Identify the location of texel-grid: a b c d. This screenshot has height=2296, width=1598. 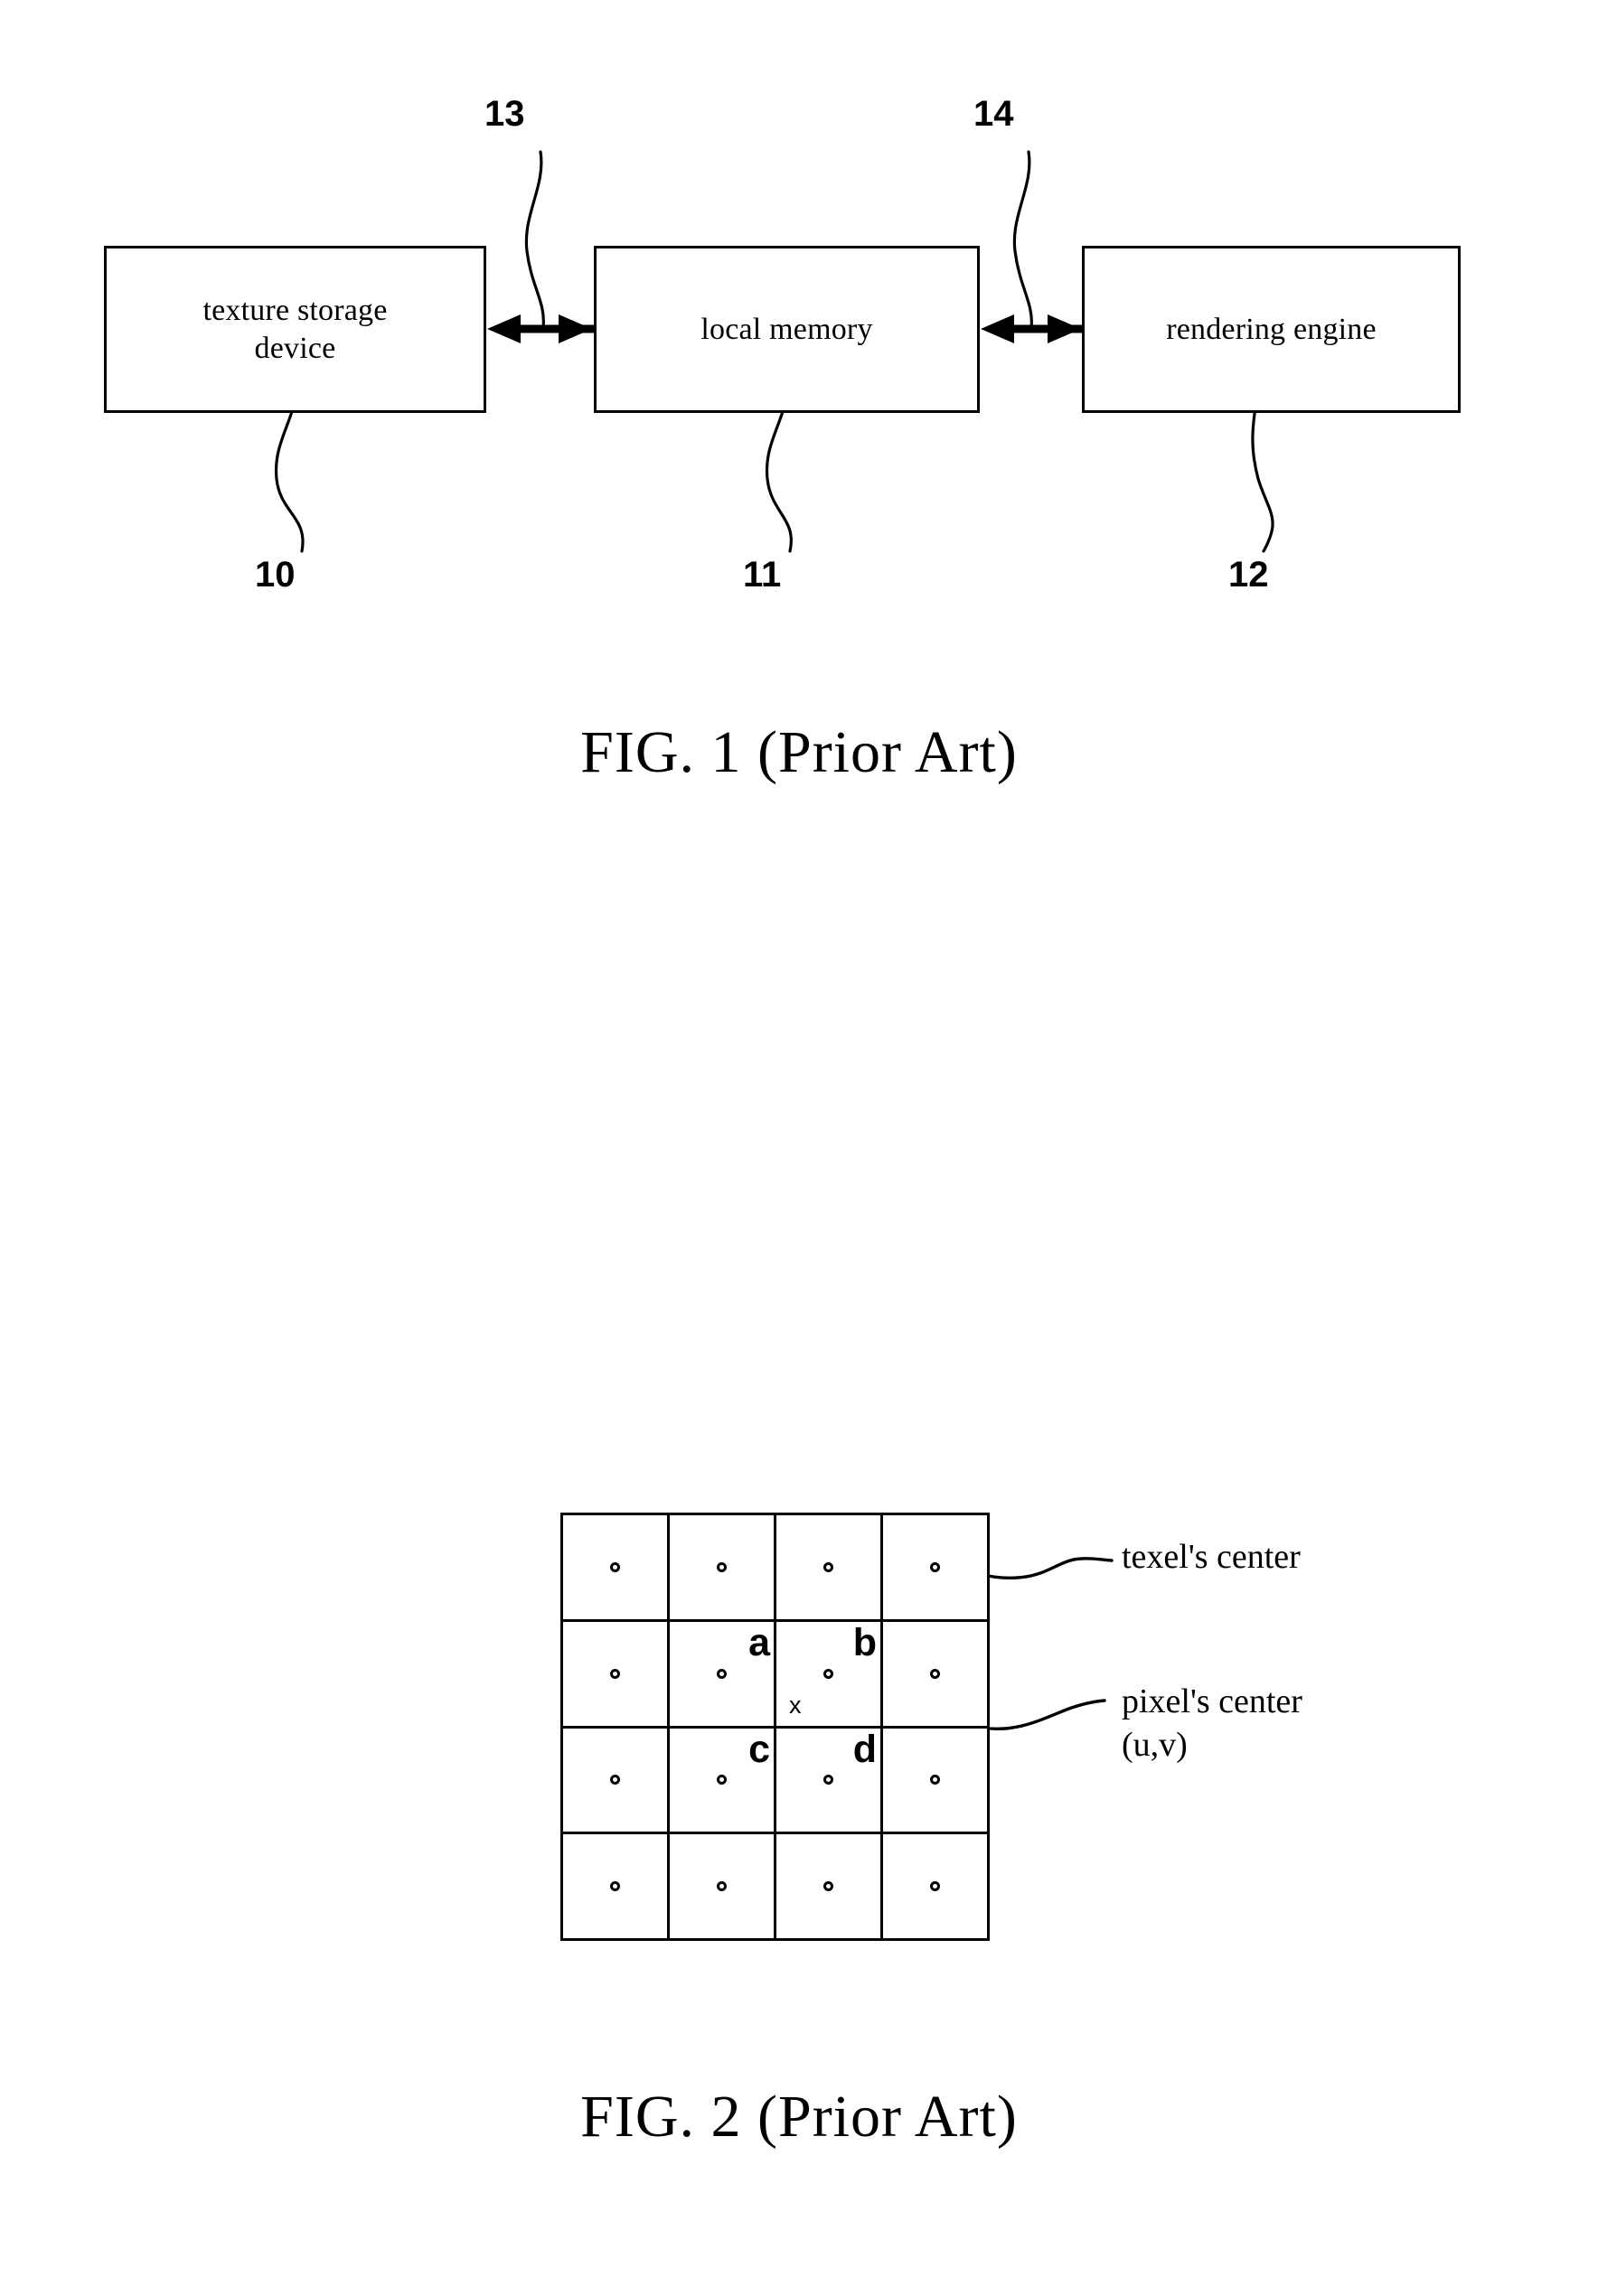
(775, 1727).